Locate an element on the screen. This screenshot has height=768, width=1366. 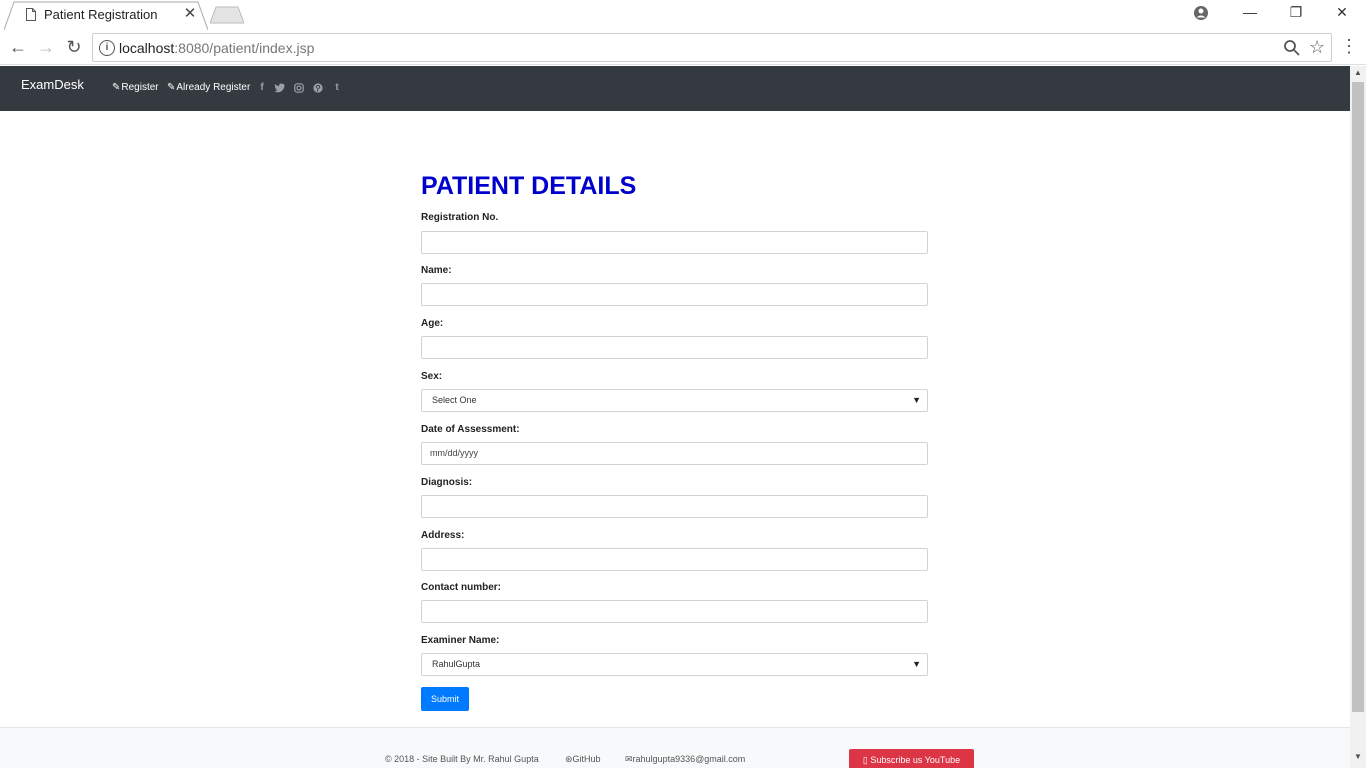
nav-link-register: ✎Register is located at coordinates (135, 87).